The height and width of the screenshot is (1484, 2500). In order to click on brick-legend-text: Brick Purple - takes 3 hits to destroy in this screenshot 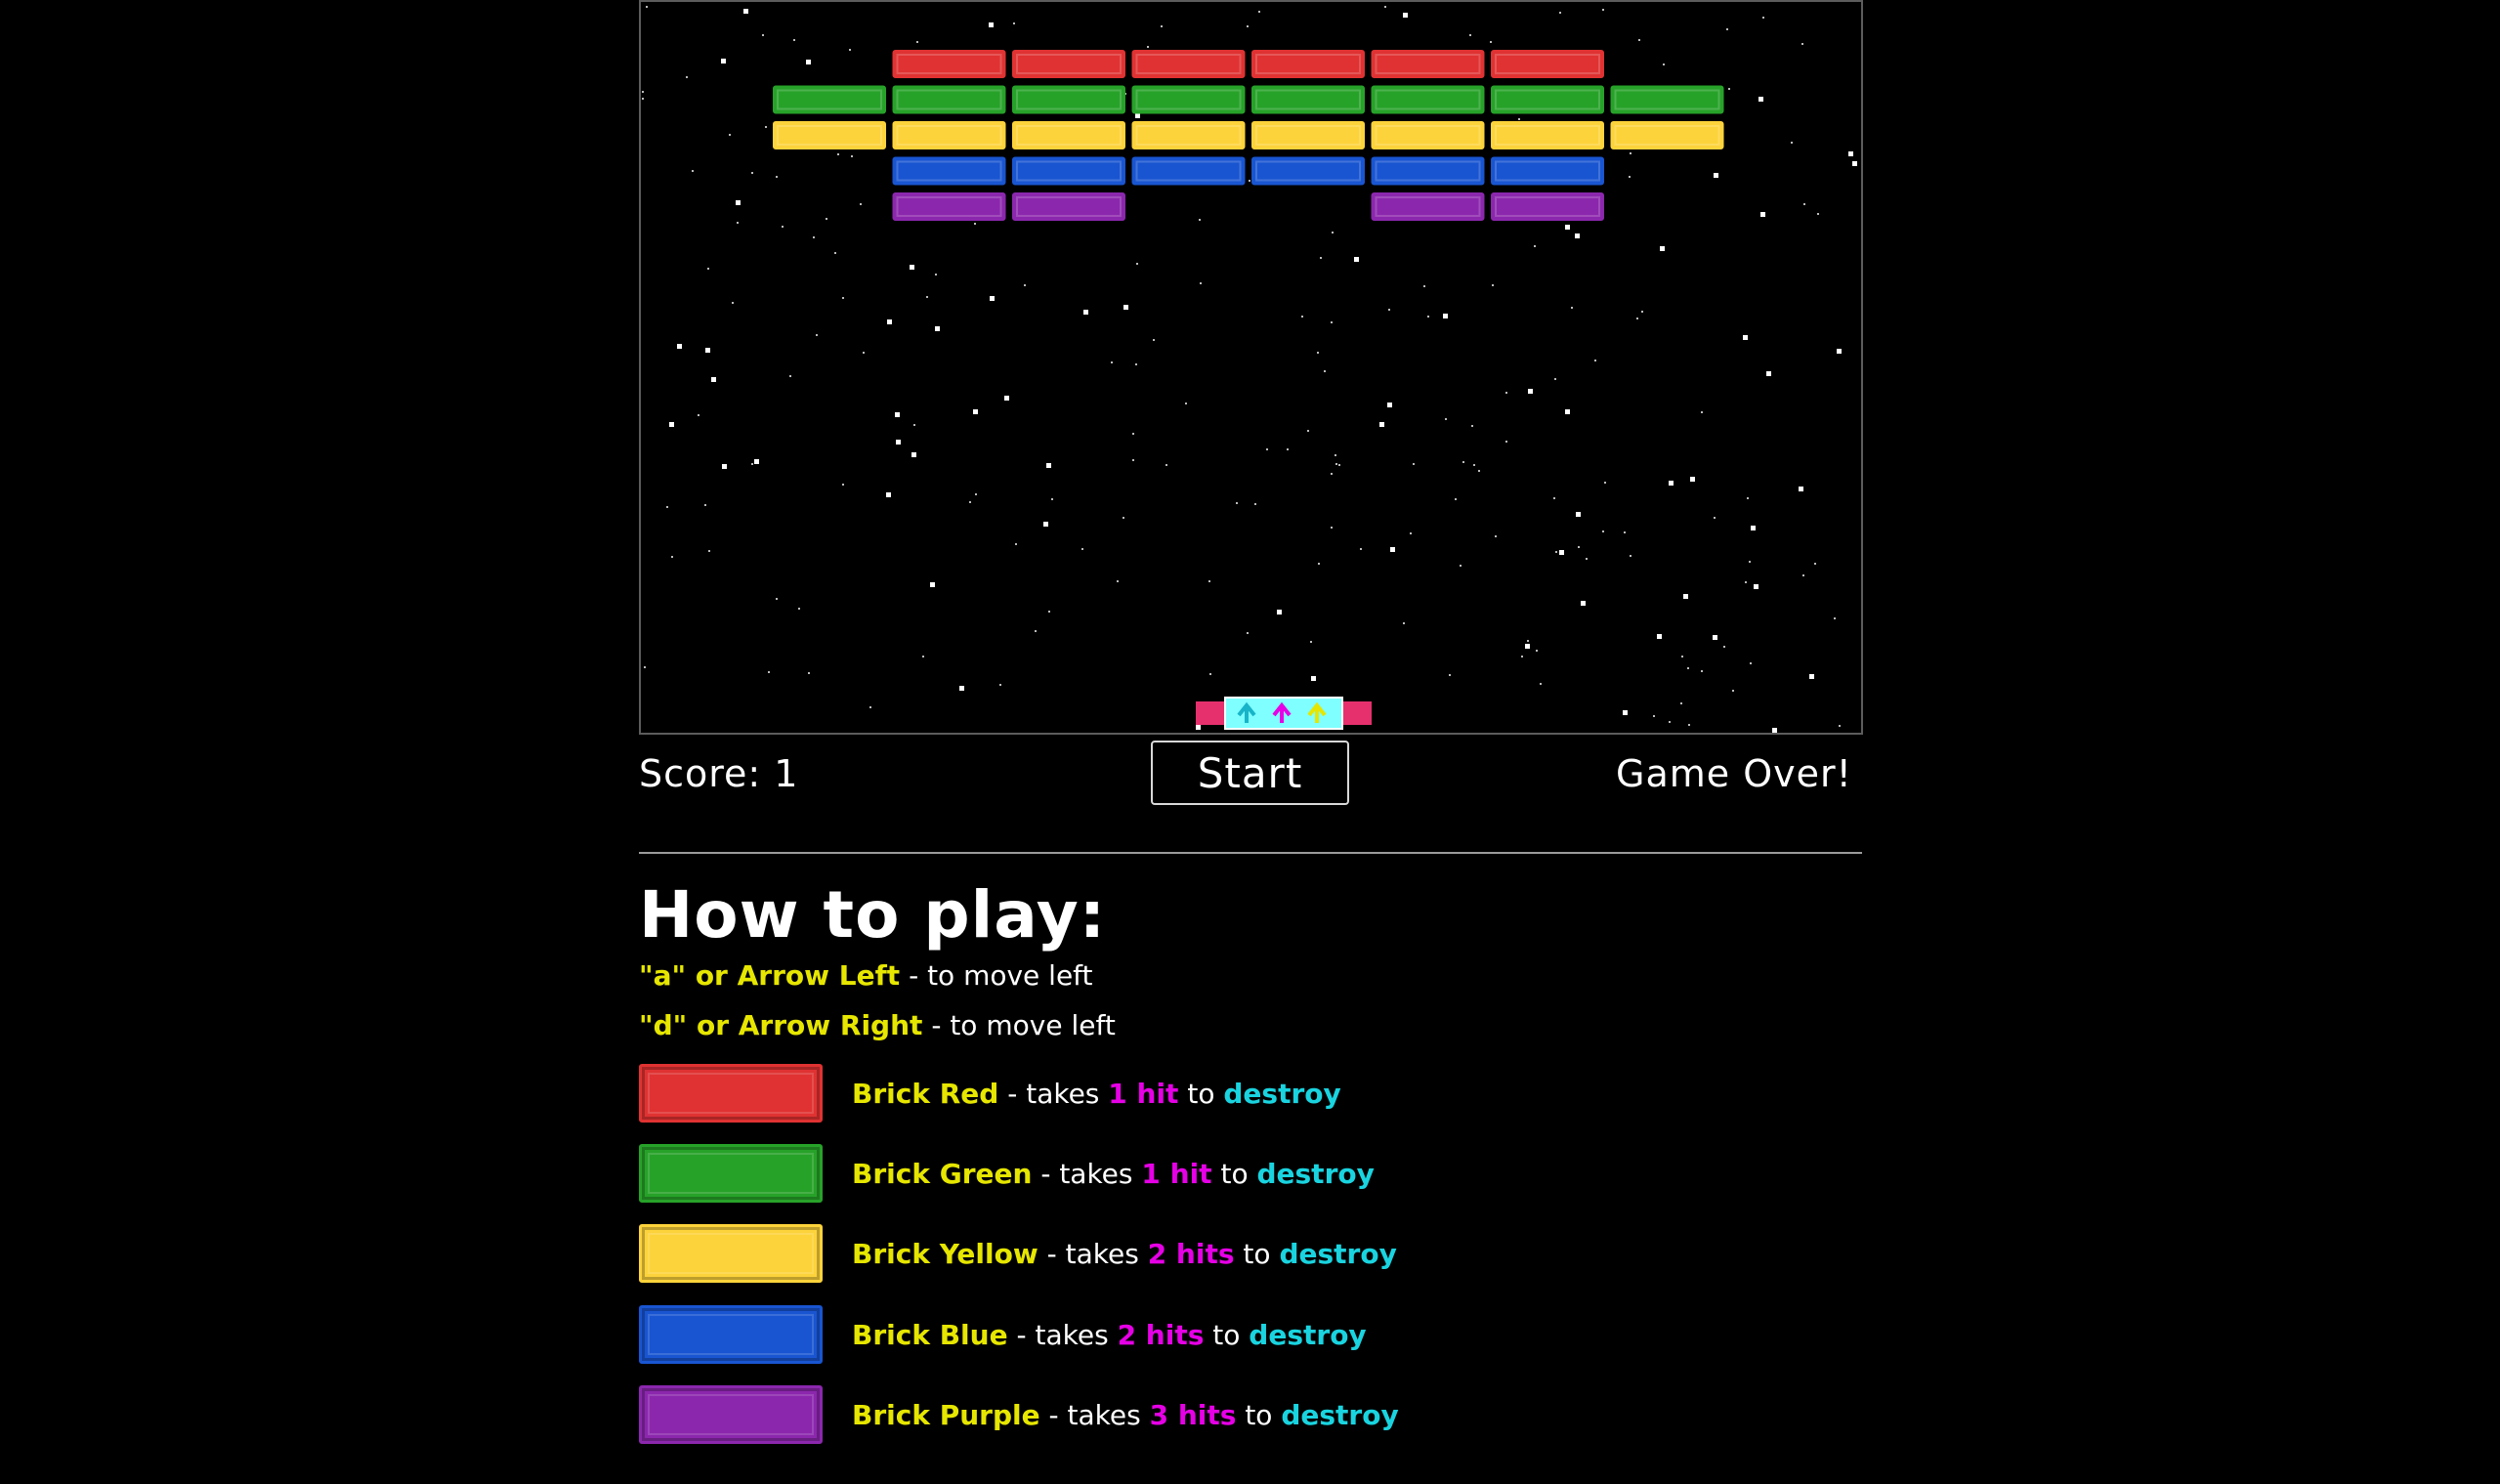, I will do `click(1126, 1415)`.